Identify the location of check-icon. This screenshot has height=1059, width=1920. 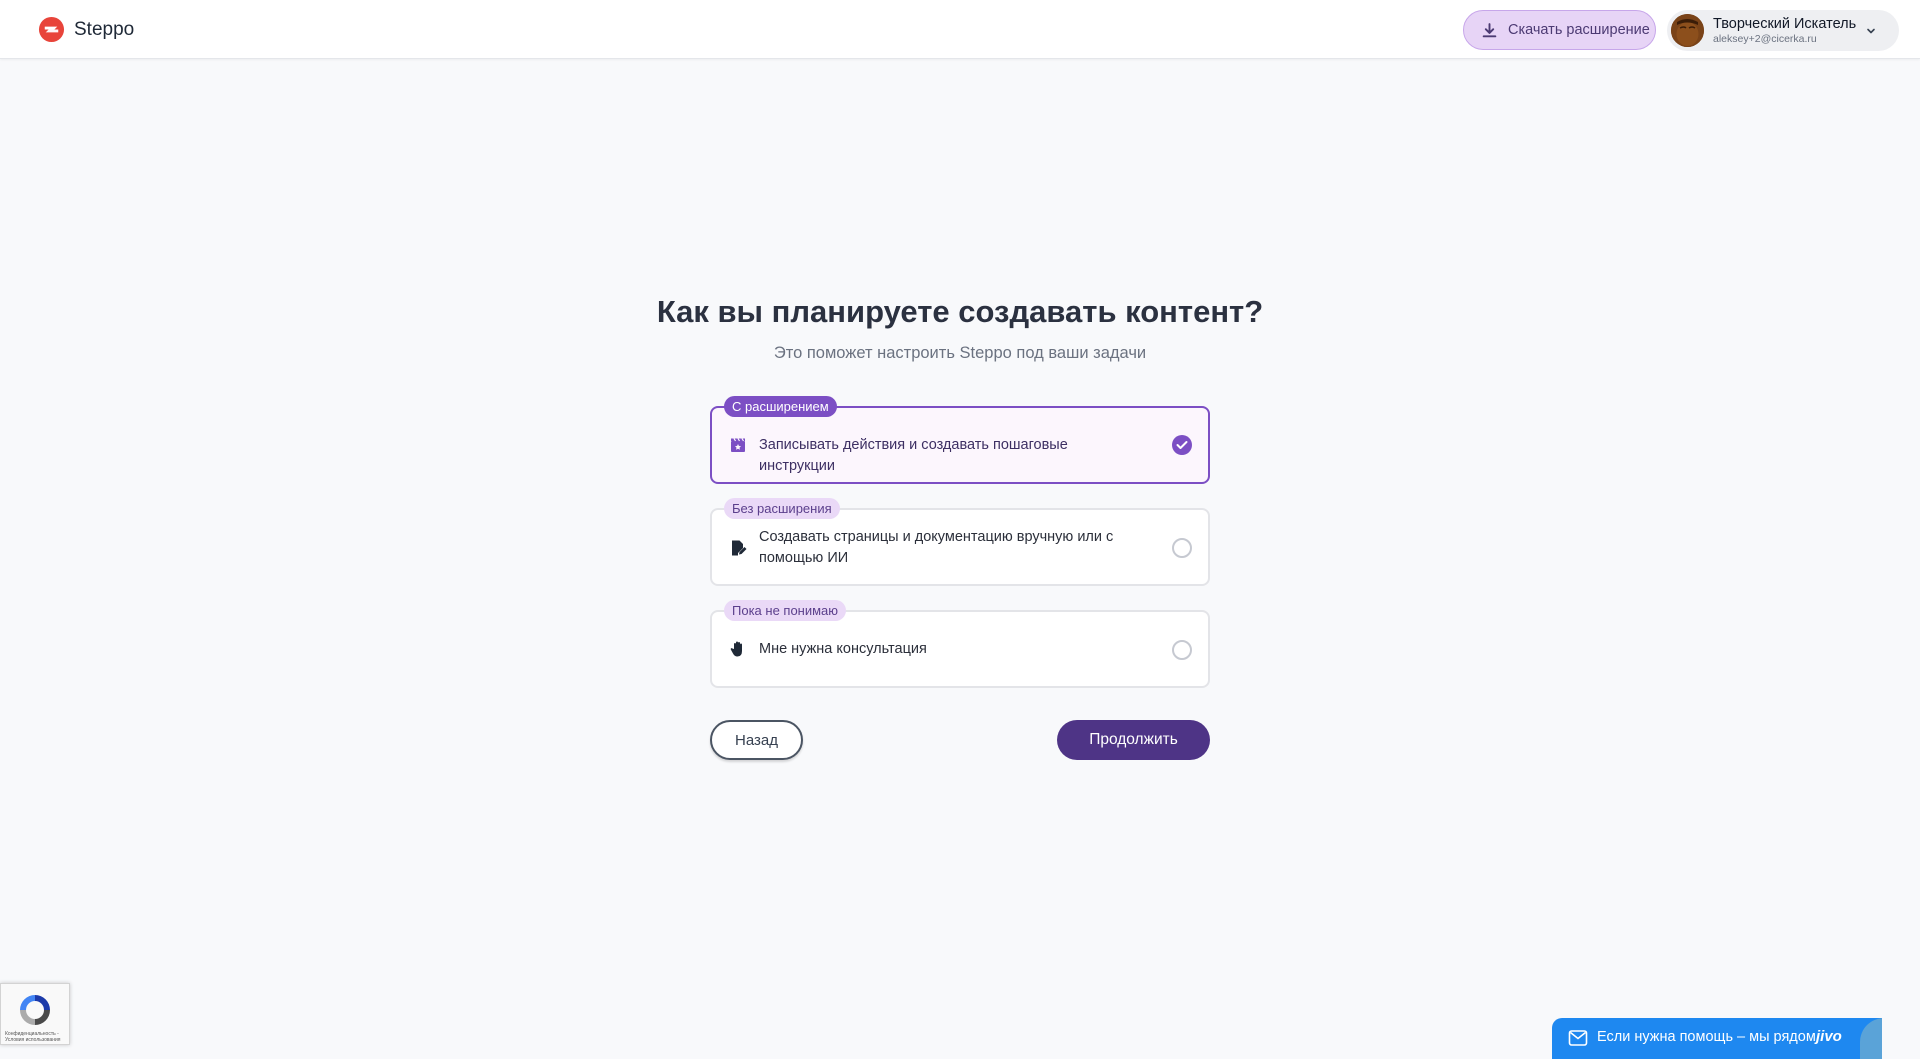
(1182, 445).